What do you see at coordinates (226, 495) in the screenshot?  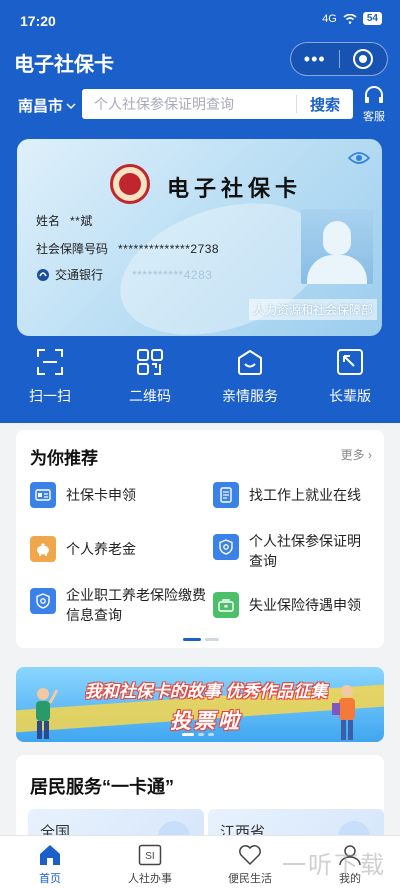 I see `document-icon` at bounding box center [226, 495].